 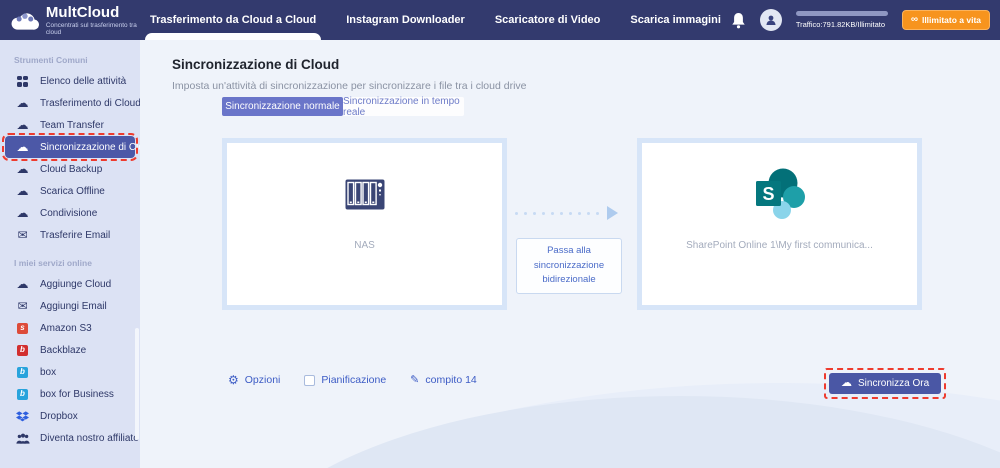 I want to click on sidebar-item-email-transfer: ✉ Trasferire Email, so click(x=70, y=235).